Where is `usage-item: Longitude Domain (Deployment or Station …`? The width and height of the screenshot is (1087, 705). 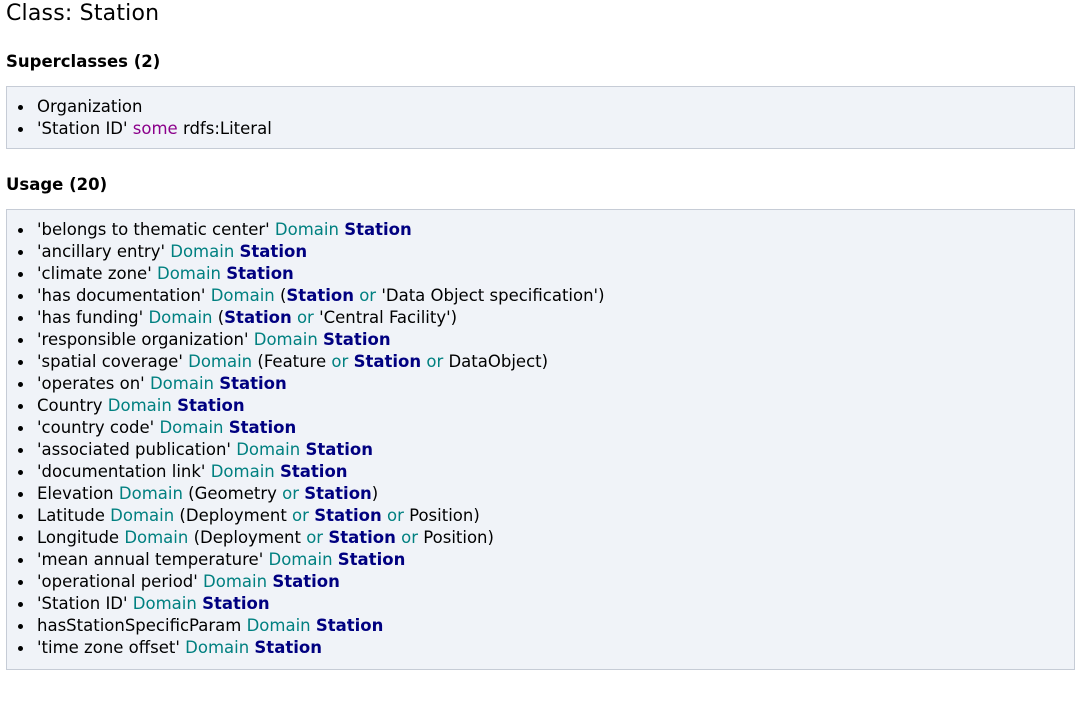 usage-item: Longitude Domain (Deployment or Station … is located at coordinates (545, 538).